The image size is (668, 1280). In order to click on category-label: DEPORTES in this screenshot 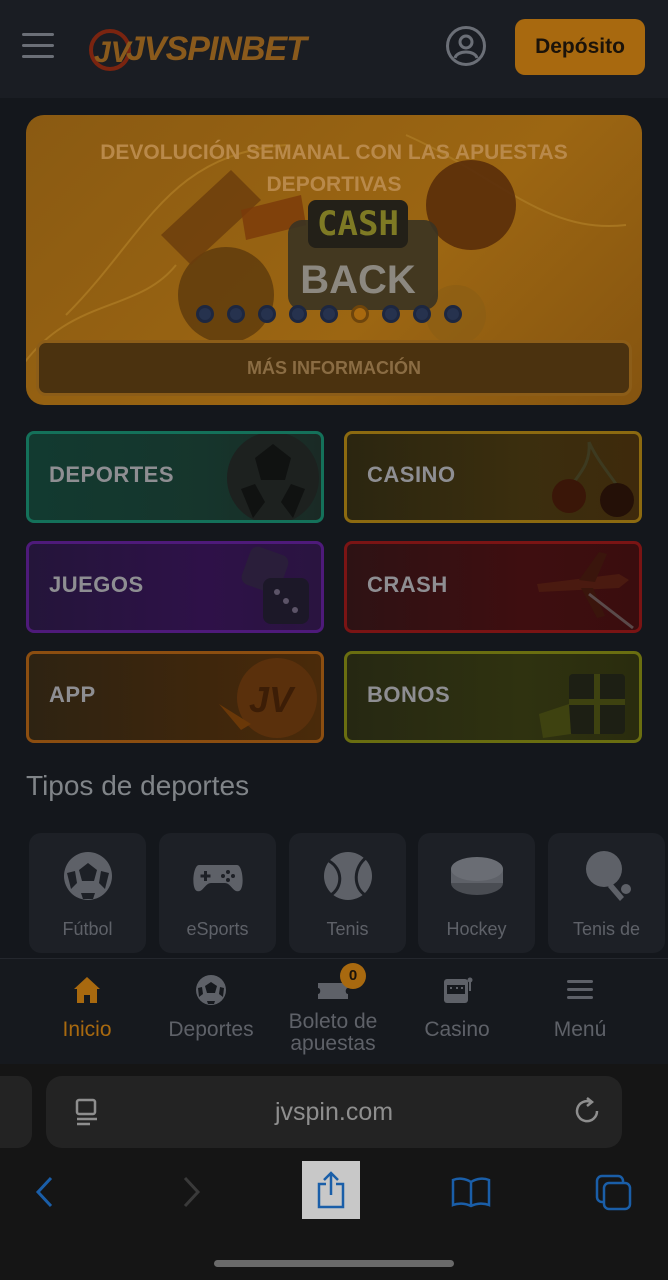, I will do `click(112, 474)`.